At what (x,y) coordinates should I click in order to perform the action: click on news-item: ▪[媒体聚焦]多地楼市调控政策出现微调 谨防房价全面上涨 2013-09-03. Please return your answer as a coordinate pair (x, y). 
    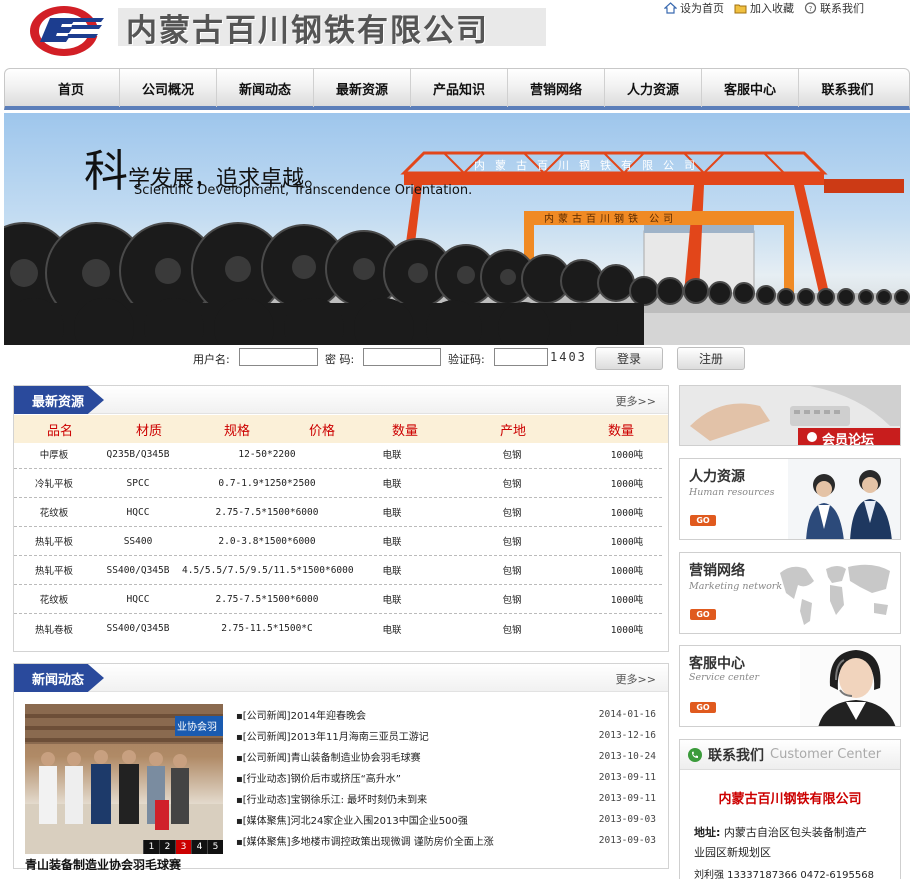
    Looking at the image, I should click on (446, 840).